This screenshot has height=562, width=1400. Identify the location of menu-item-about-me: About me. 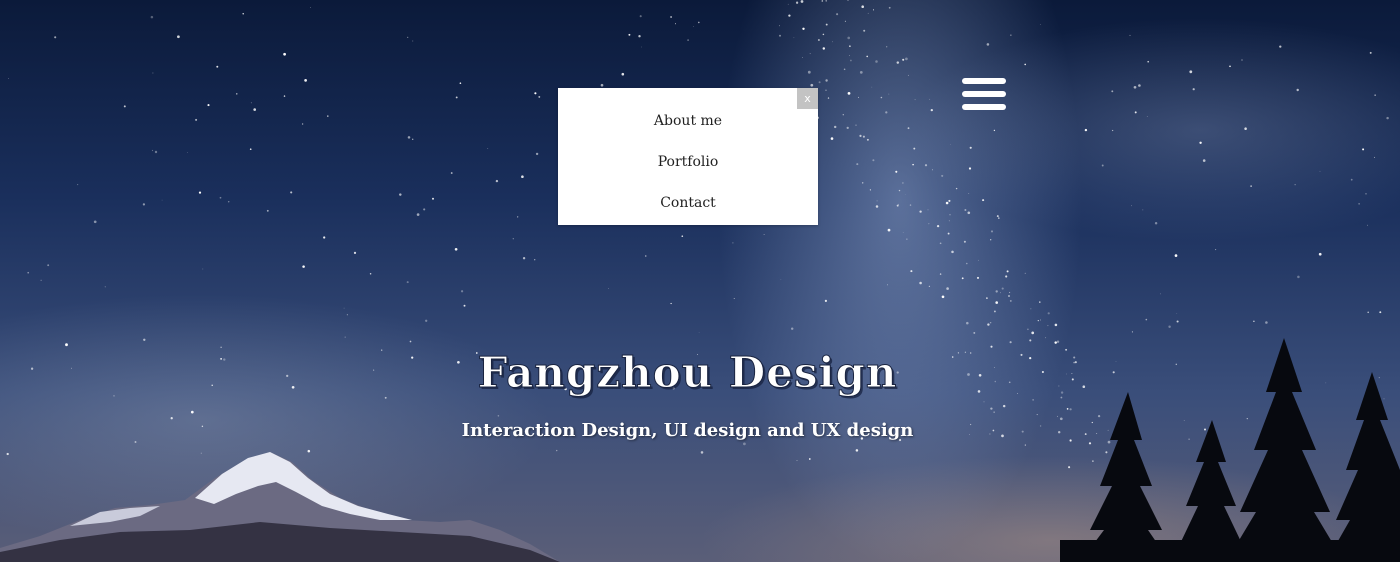
(688, 132).